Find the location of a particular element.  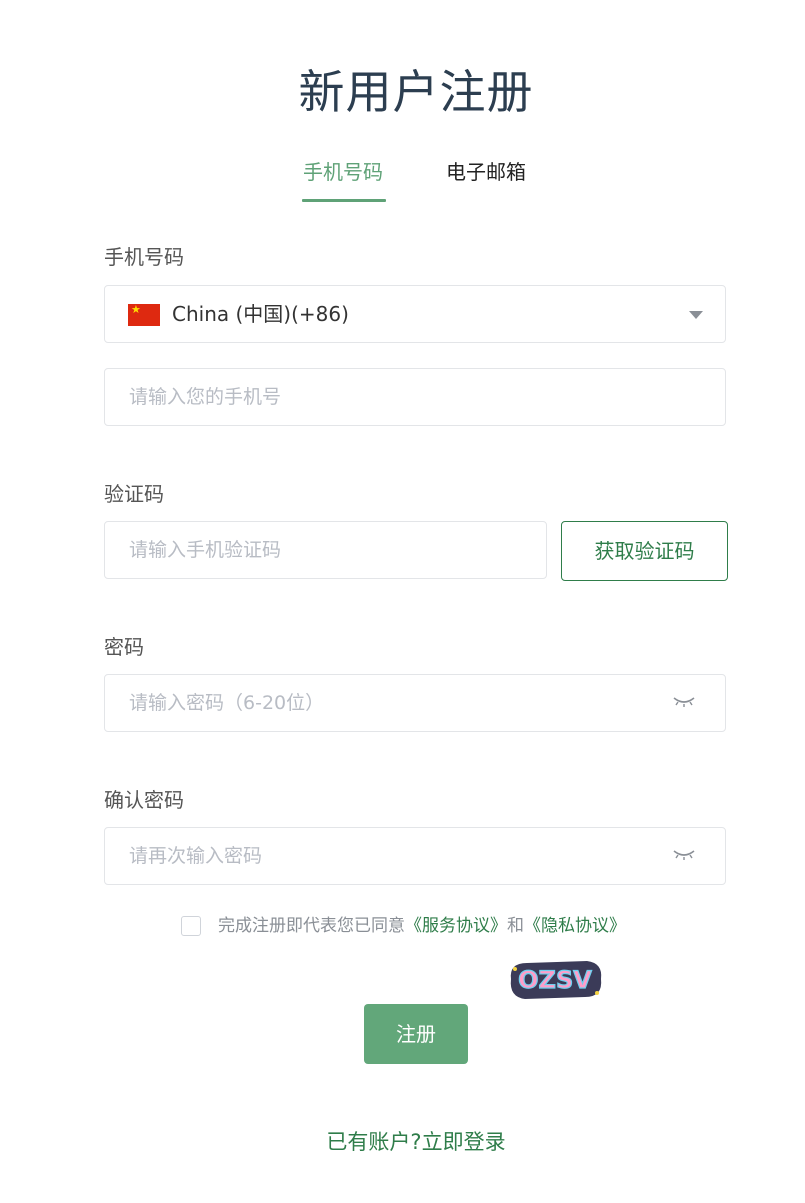

active-tab-indicator is located at coordinates (344, 200).